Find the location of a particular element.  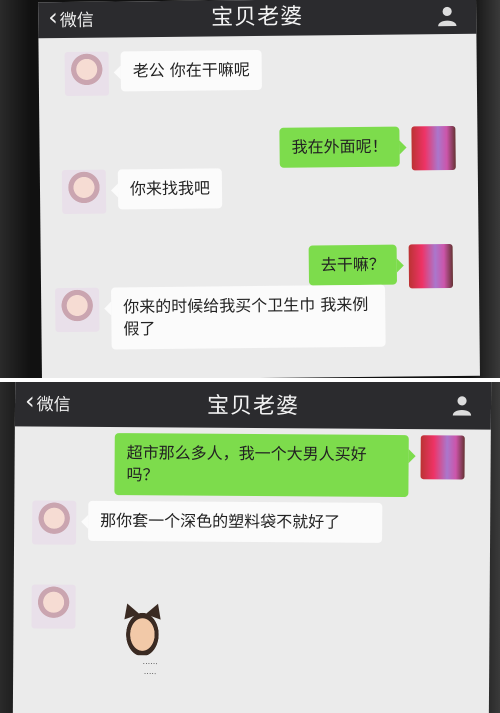

message-row: 超市那么多人，我一个大男人买好吗？ is located at coordinates (289, 465).